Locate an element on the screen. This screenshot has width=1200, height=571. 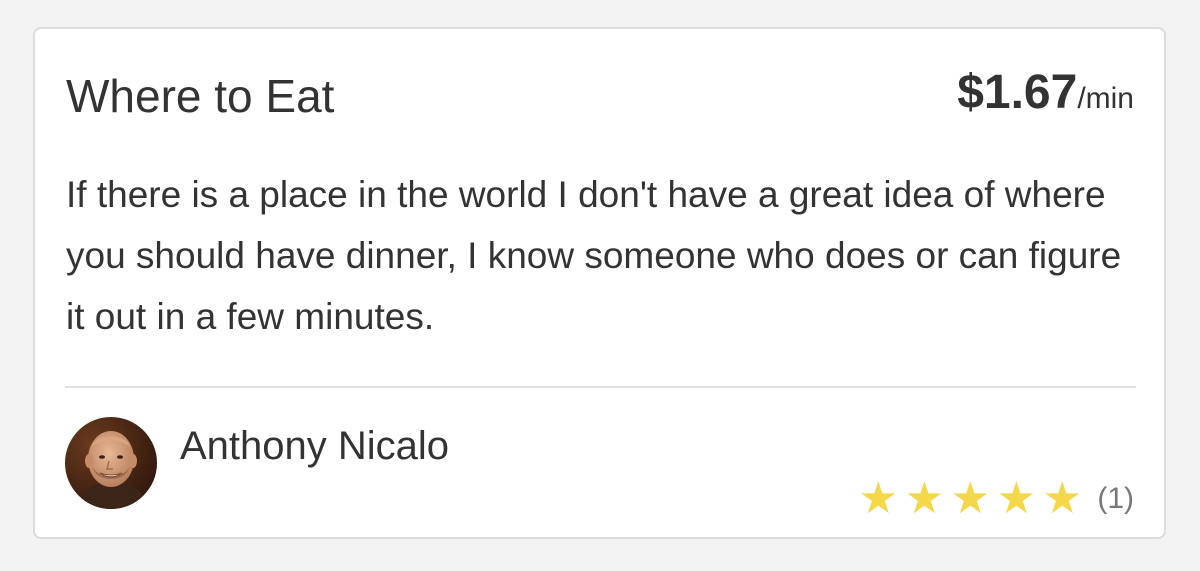
price-per-minute: $1.67/min is located at coordinates (1045, 96).